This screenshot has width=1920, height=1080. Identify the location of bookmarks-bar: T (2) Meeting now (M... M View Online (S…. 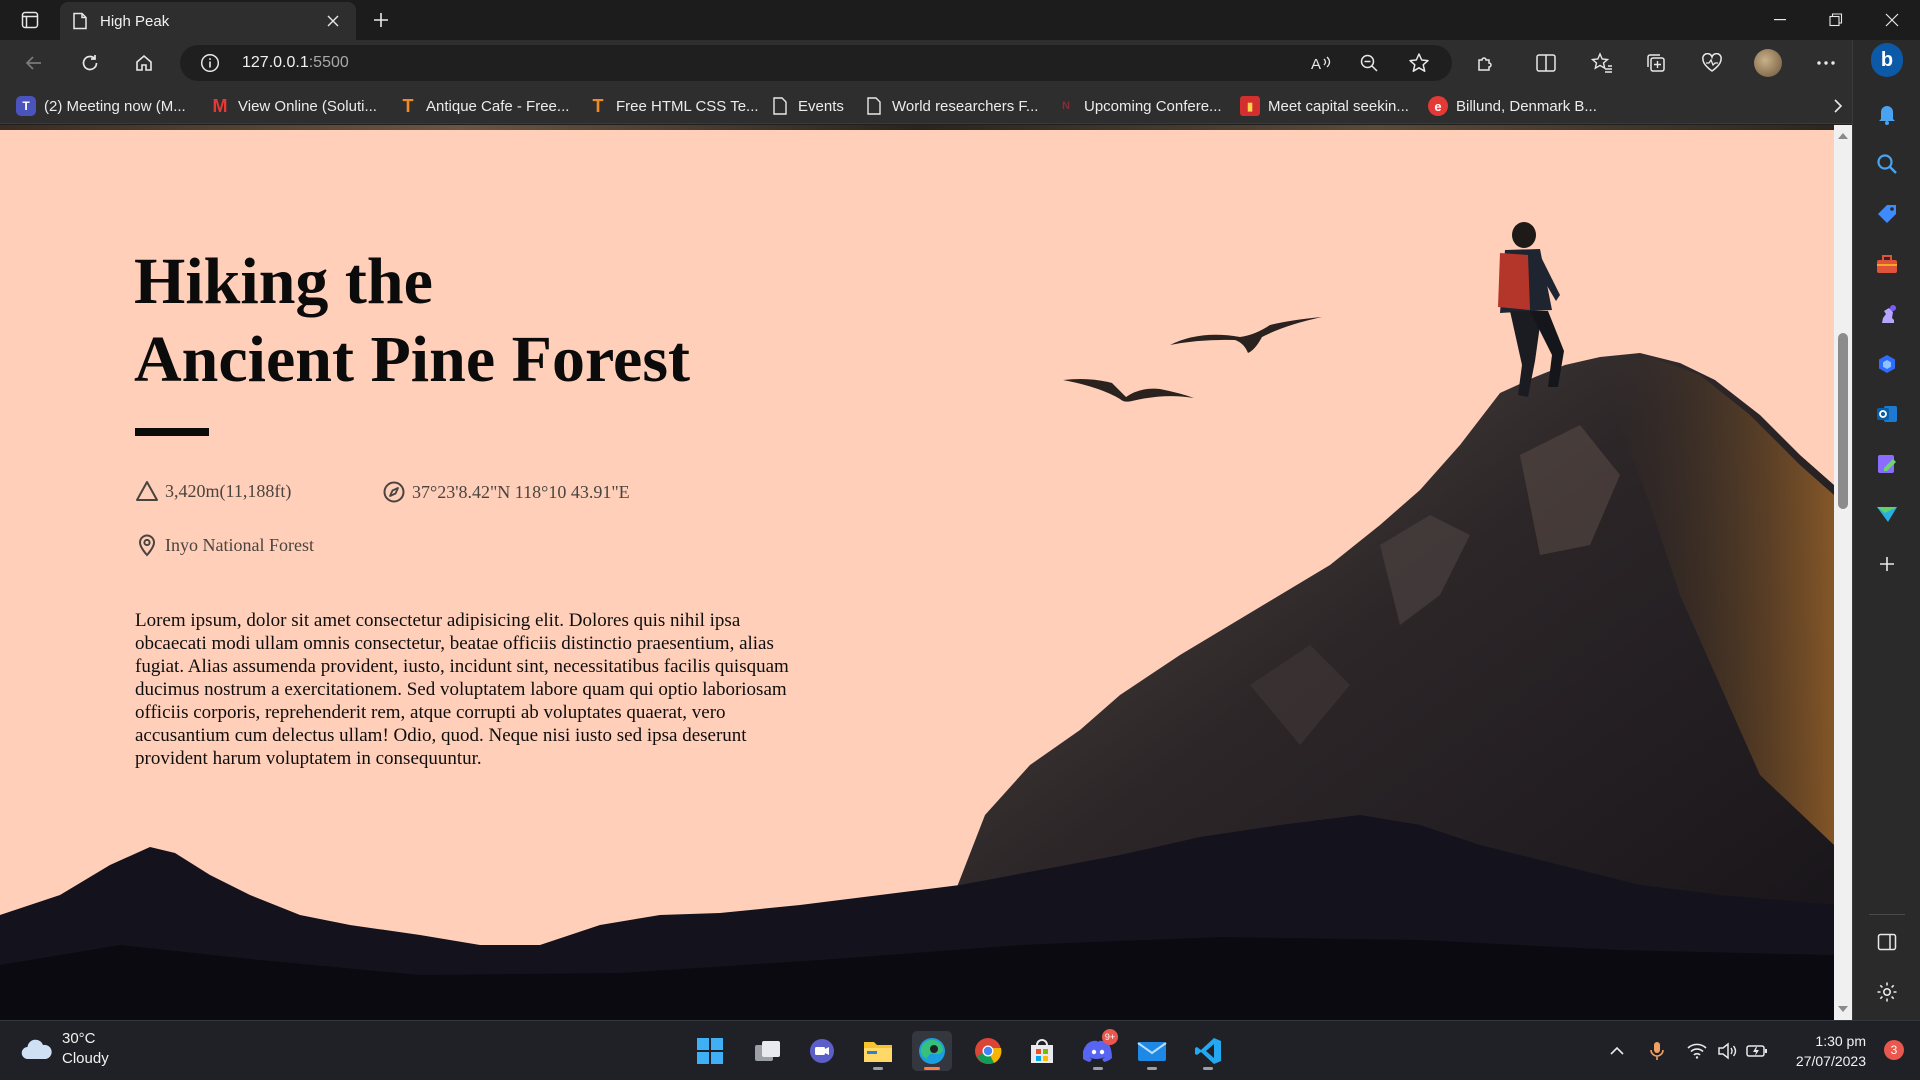
(930, 105).